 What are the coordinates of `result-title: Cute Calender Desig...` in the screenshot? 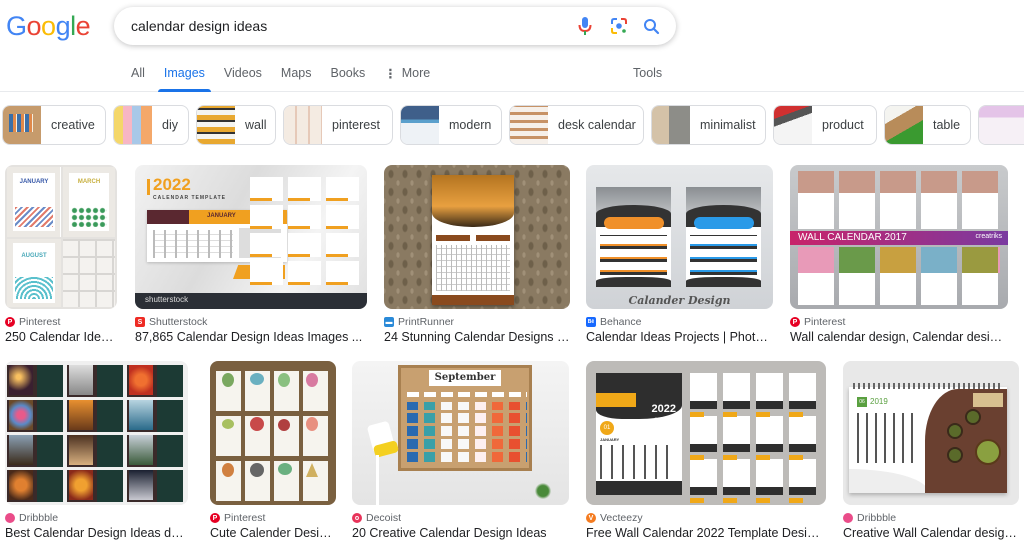 It's located at (273, 533).